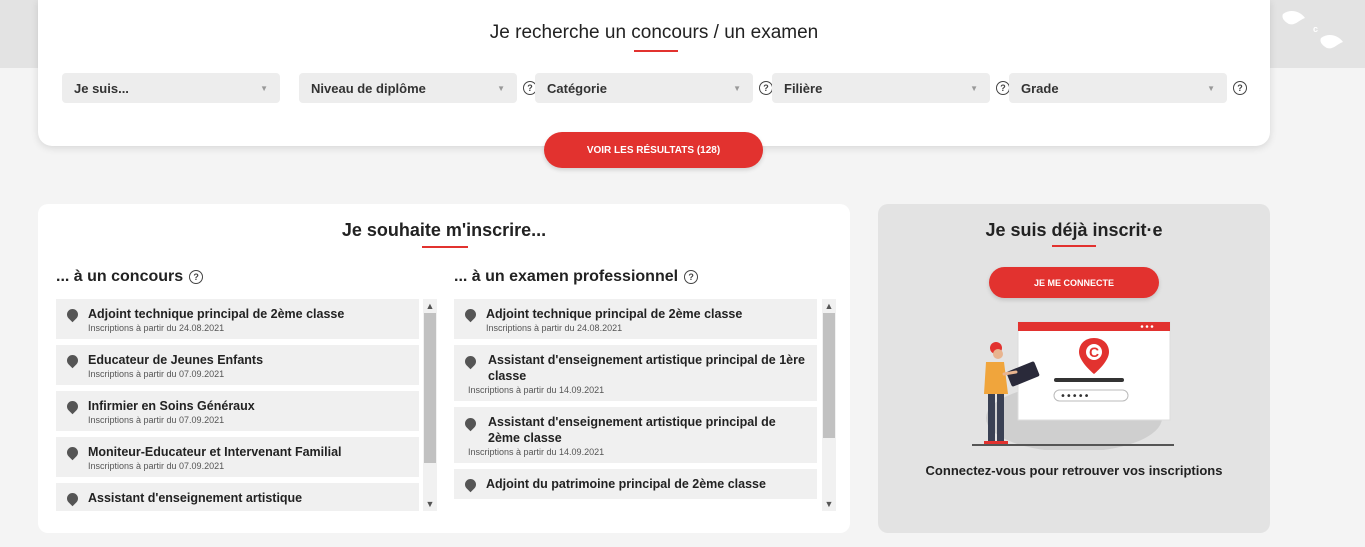 This screenshot has width=1365, height=547. What do you see at coordinates (1312, 30) in the screenshot?
I see `logo-decoration-icon: c` at bounding box center [1312, 30].